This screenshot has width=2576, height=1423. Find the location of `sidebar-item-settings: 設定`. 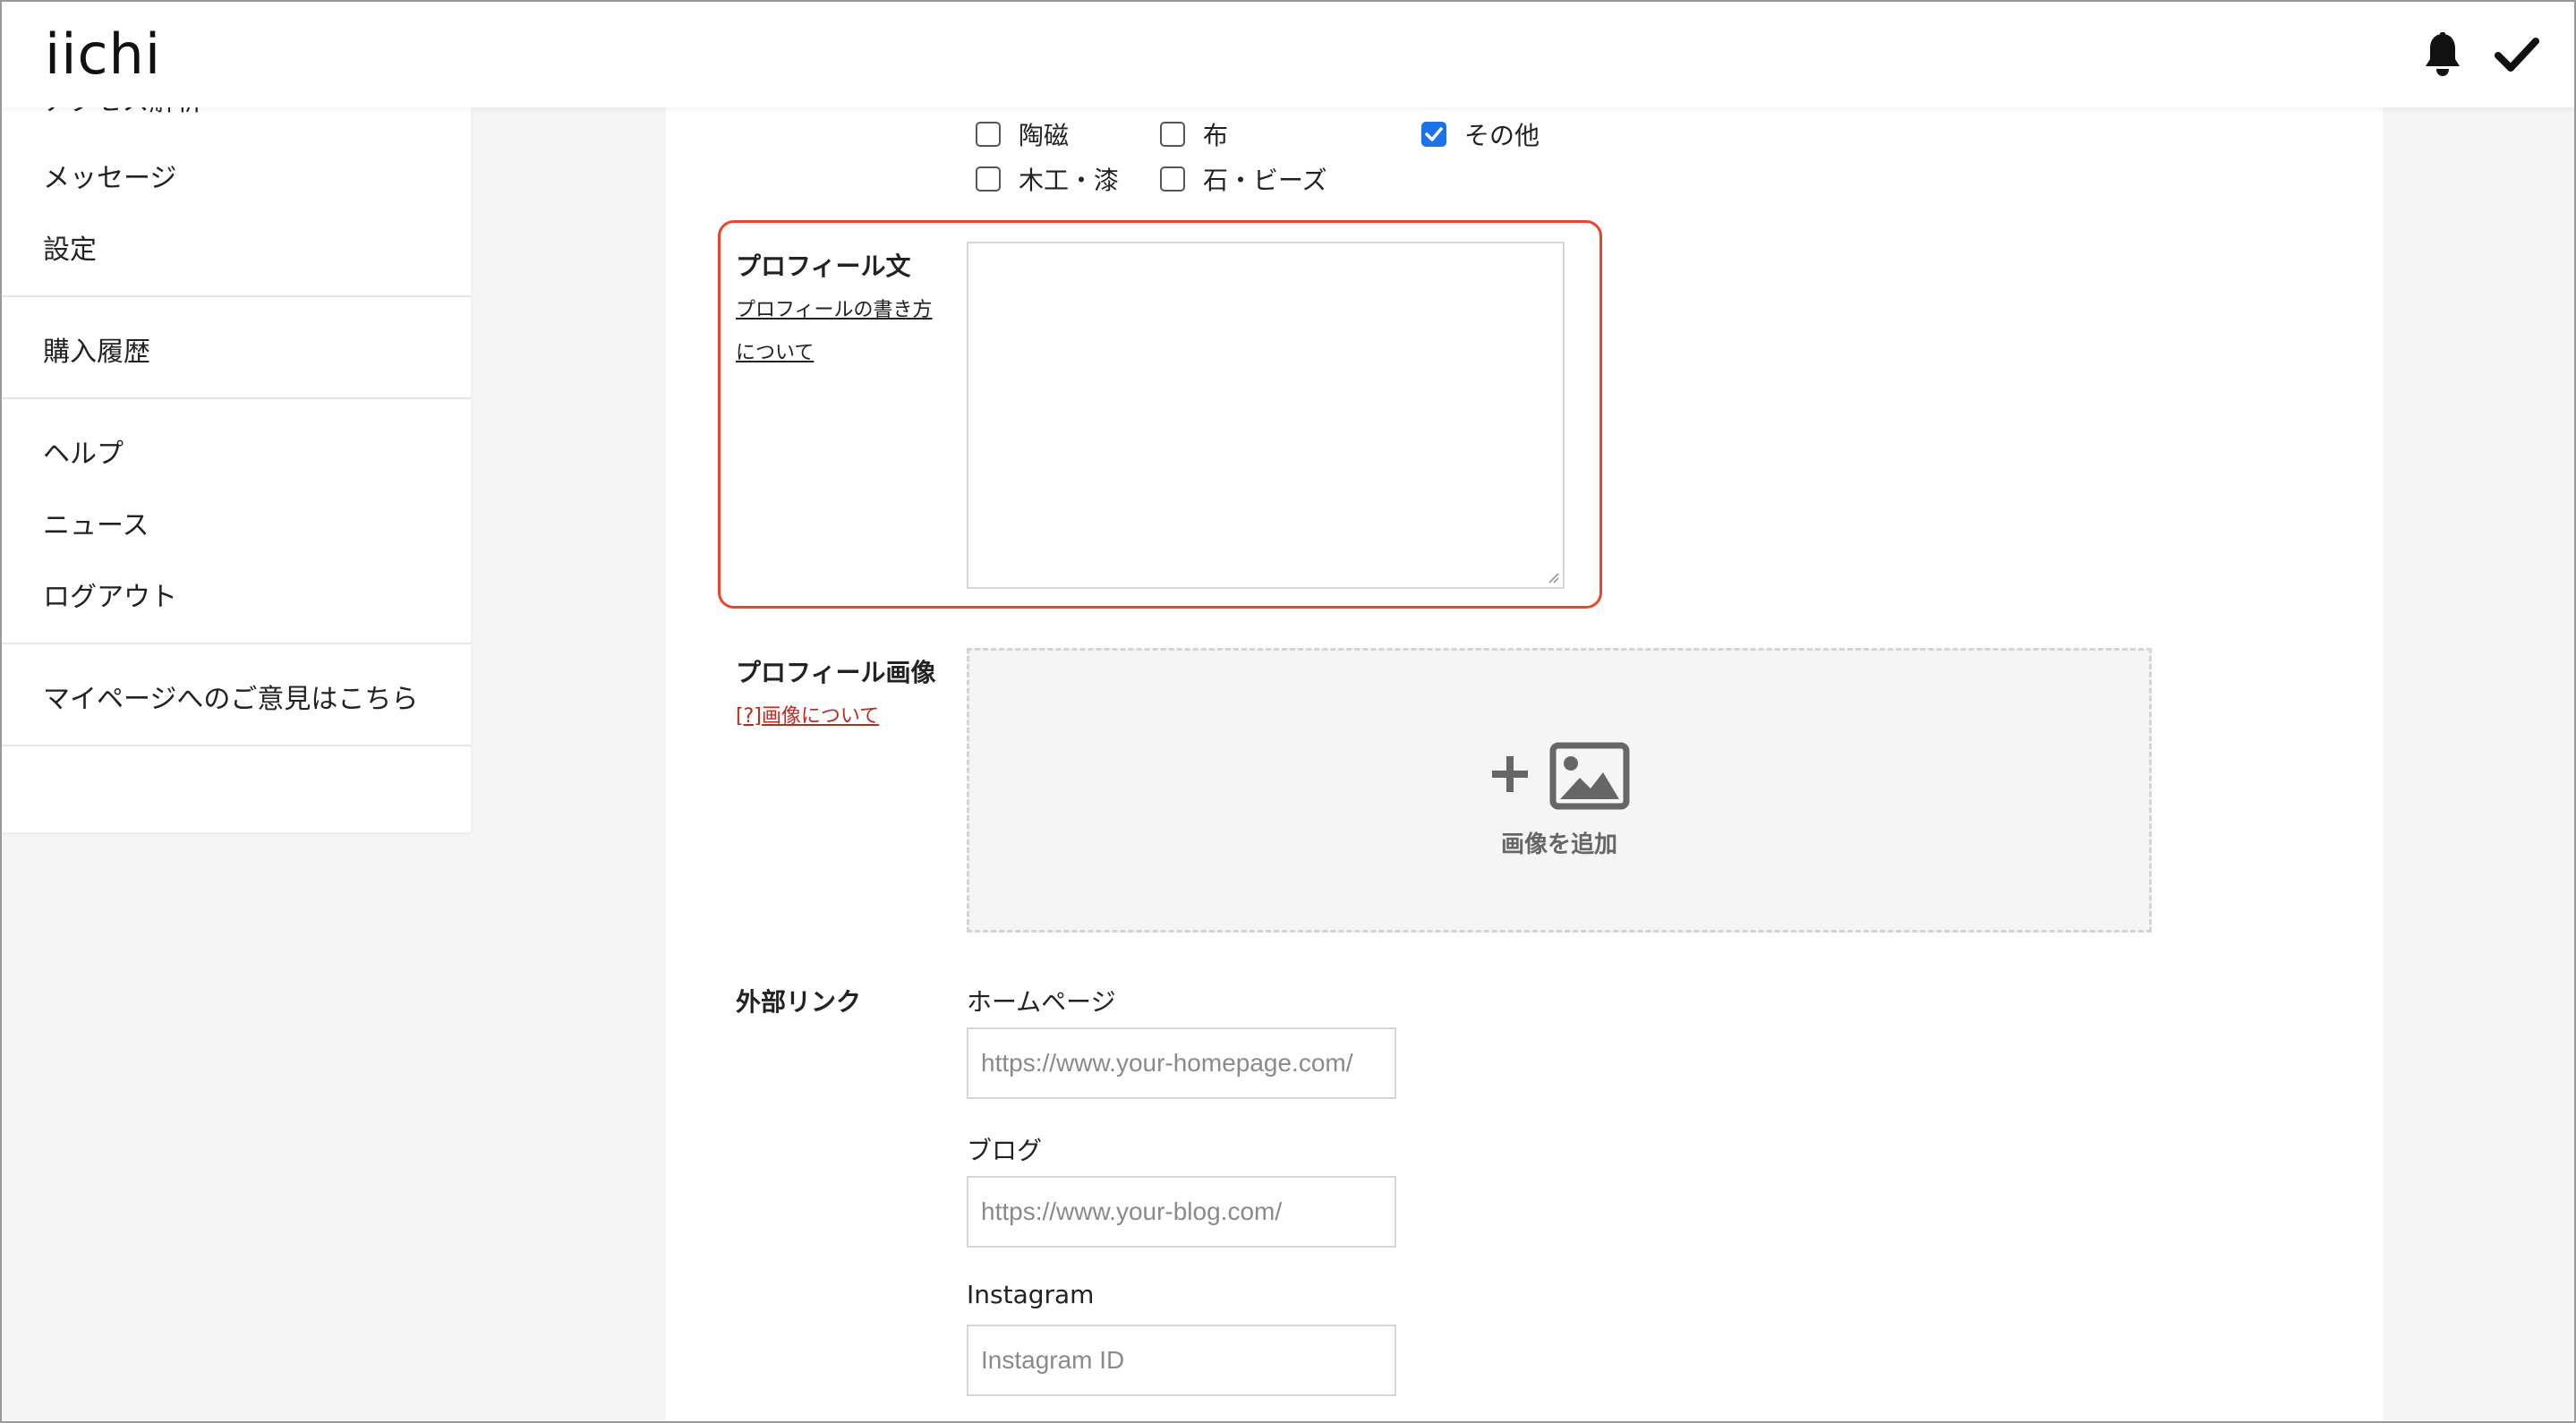

sidebar-item-settings: 設定 is located at coordinates (70, 247).